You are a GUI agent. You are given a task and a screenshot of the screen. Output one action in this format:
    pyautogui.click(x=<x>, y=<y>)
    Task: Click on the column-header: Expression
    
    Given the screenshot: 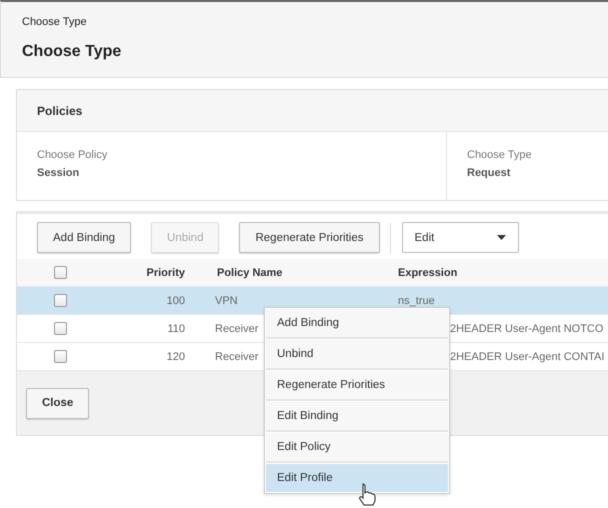 What is the action you would take?
    pyautogui.click(x=428, y=272)
    